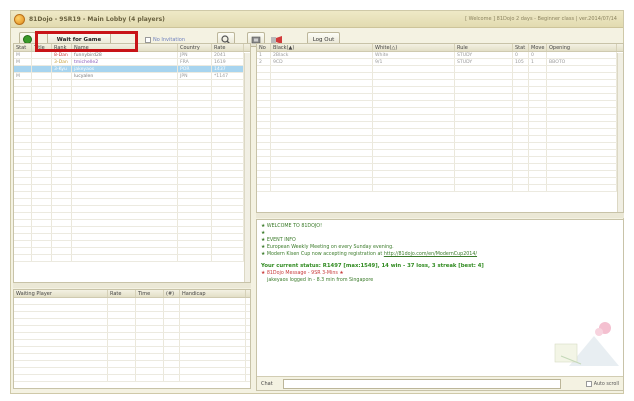 This screenshot has width=634, height=401. What do you see at coordinates (132, 62) in the screenshot?
I see `player-row: M 3-Dan tmichelle2 FRA 1619` at bounding box center [132, 62].